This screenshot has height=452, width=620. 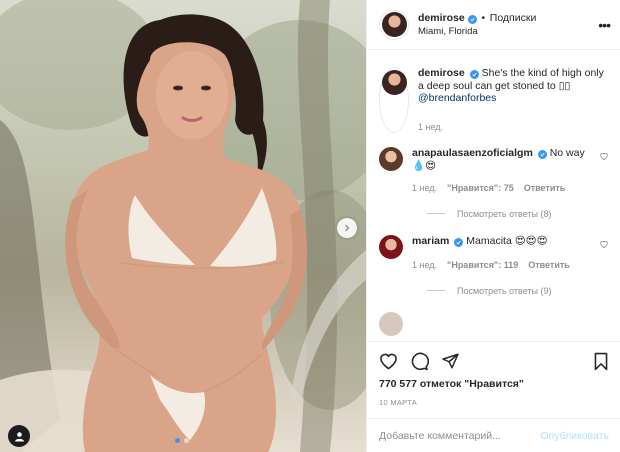 What do you see at coordinates (604, 25) in the screenshot?
I see `more-options-icon: •••` at bounding box center [604, 25].